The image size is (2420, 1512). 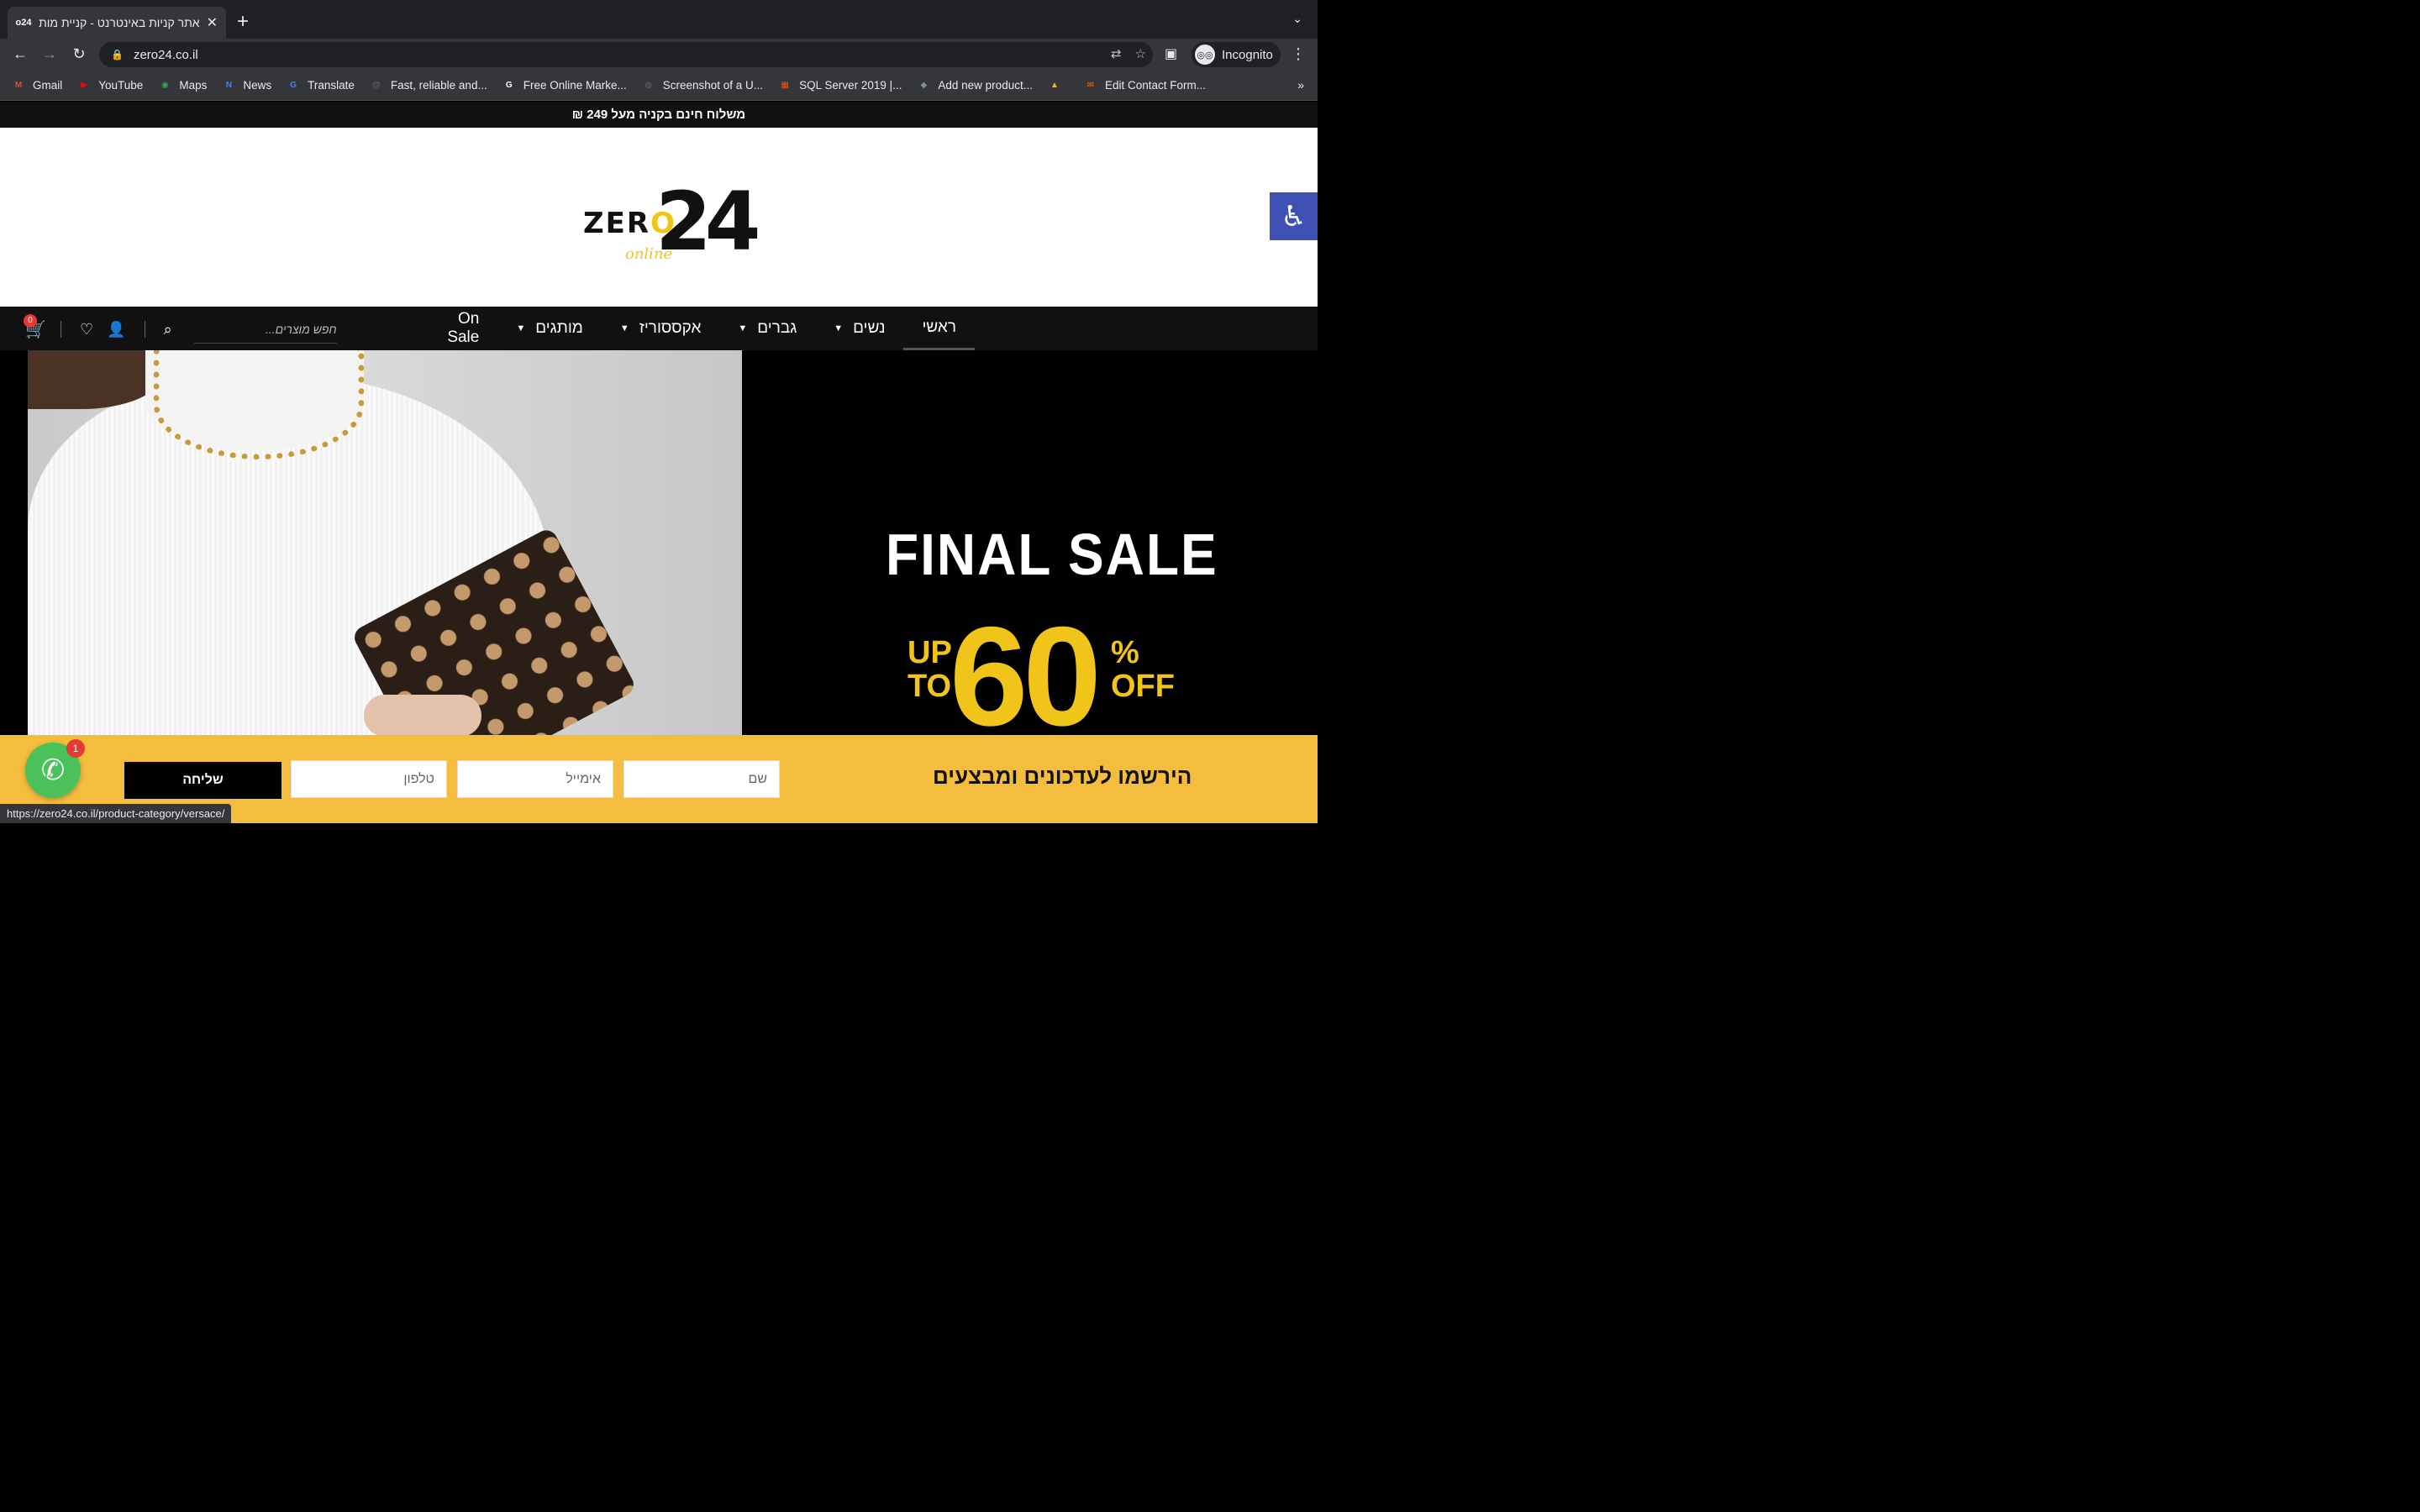 I want to click on percent-off-label: % OFF, so click(x=1143, y=669).